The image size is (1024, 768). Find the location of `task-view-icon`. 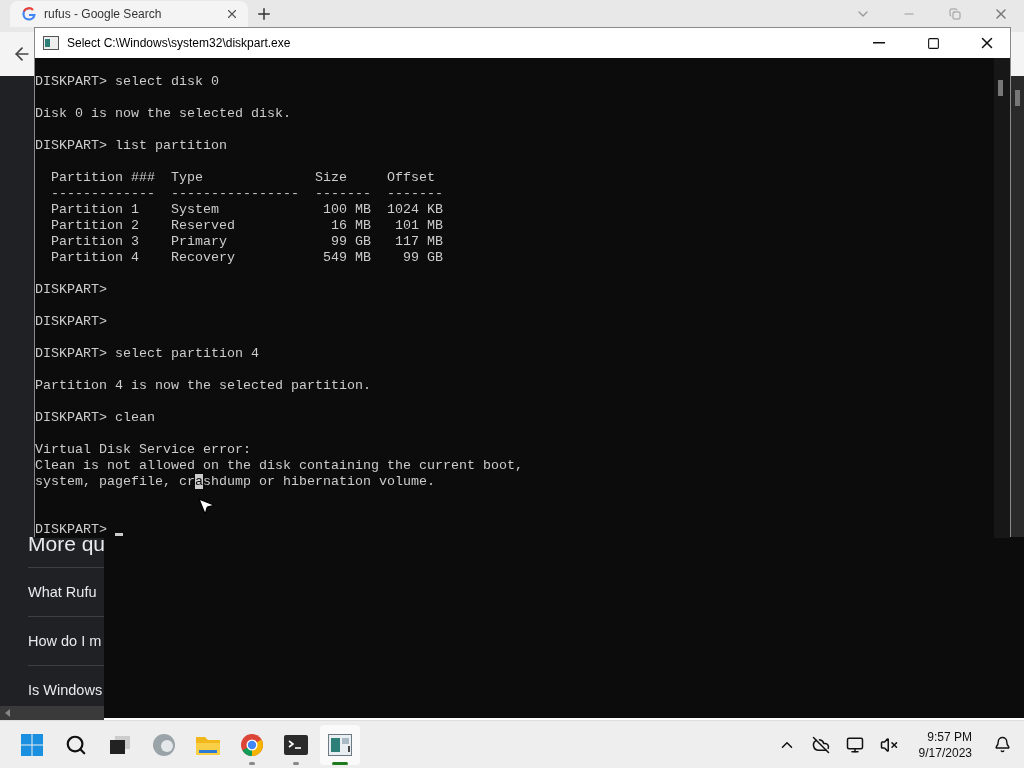

task-view-icon is located at coordinates (120, 744).